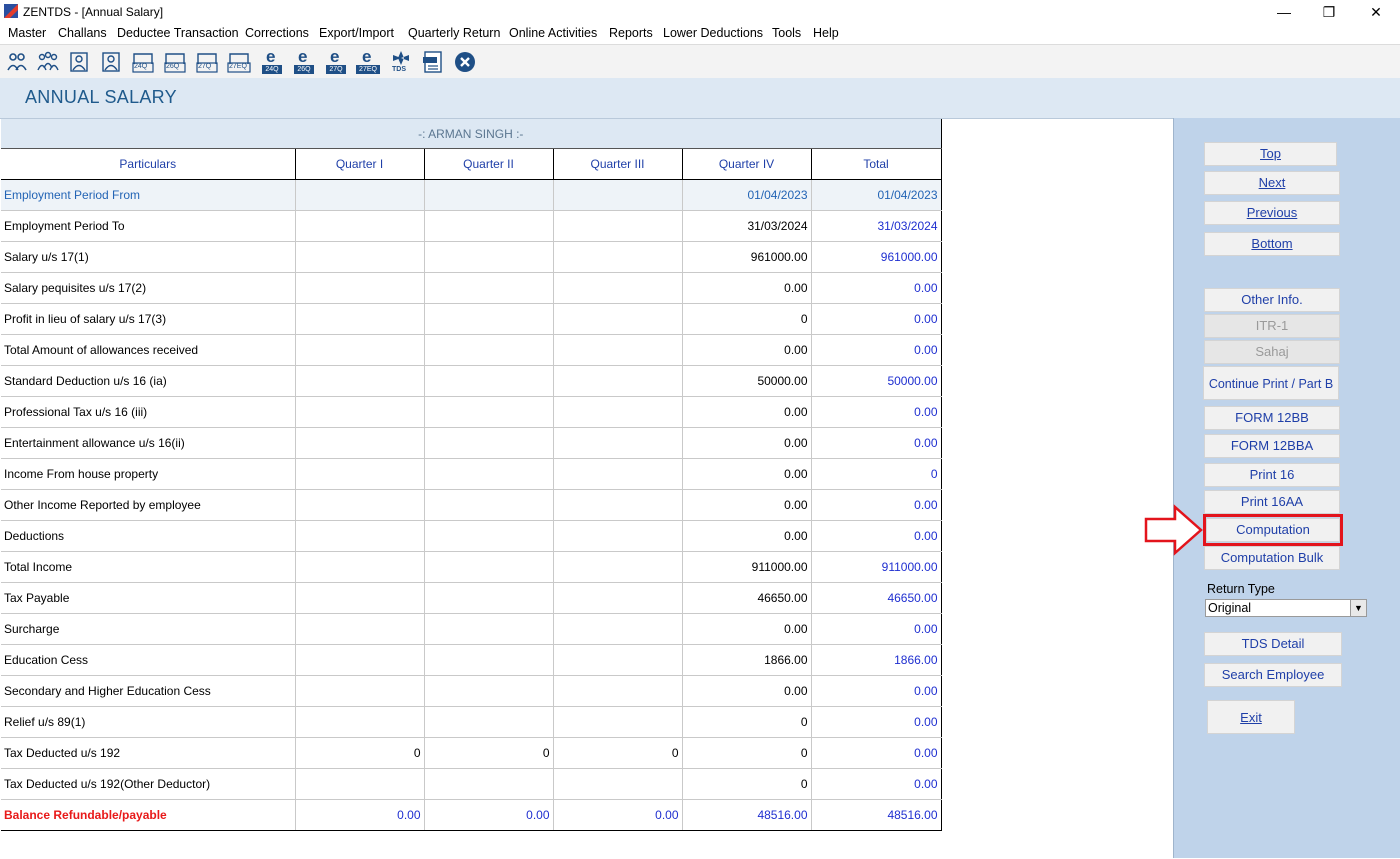  I want to click on table-row: Income From house property 0.00 0, so click(471, 474).